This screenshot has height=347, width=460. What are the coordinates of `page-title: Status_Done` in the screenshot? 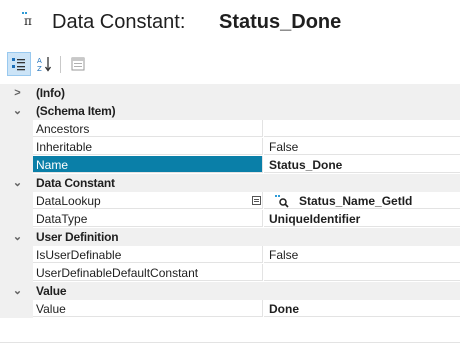 It's located at (280, 22).